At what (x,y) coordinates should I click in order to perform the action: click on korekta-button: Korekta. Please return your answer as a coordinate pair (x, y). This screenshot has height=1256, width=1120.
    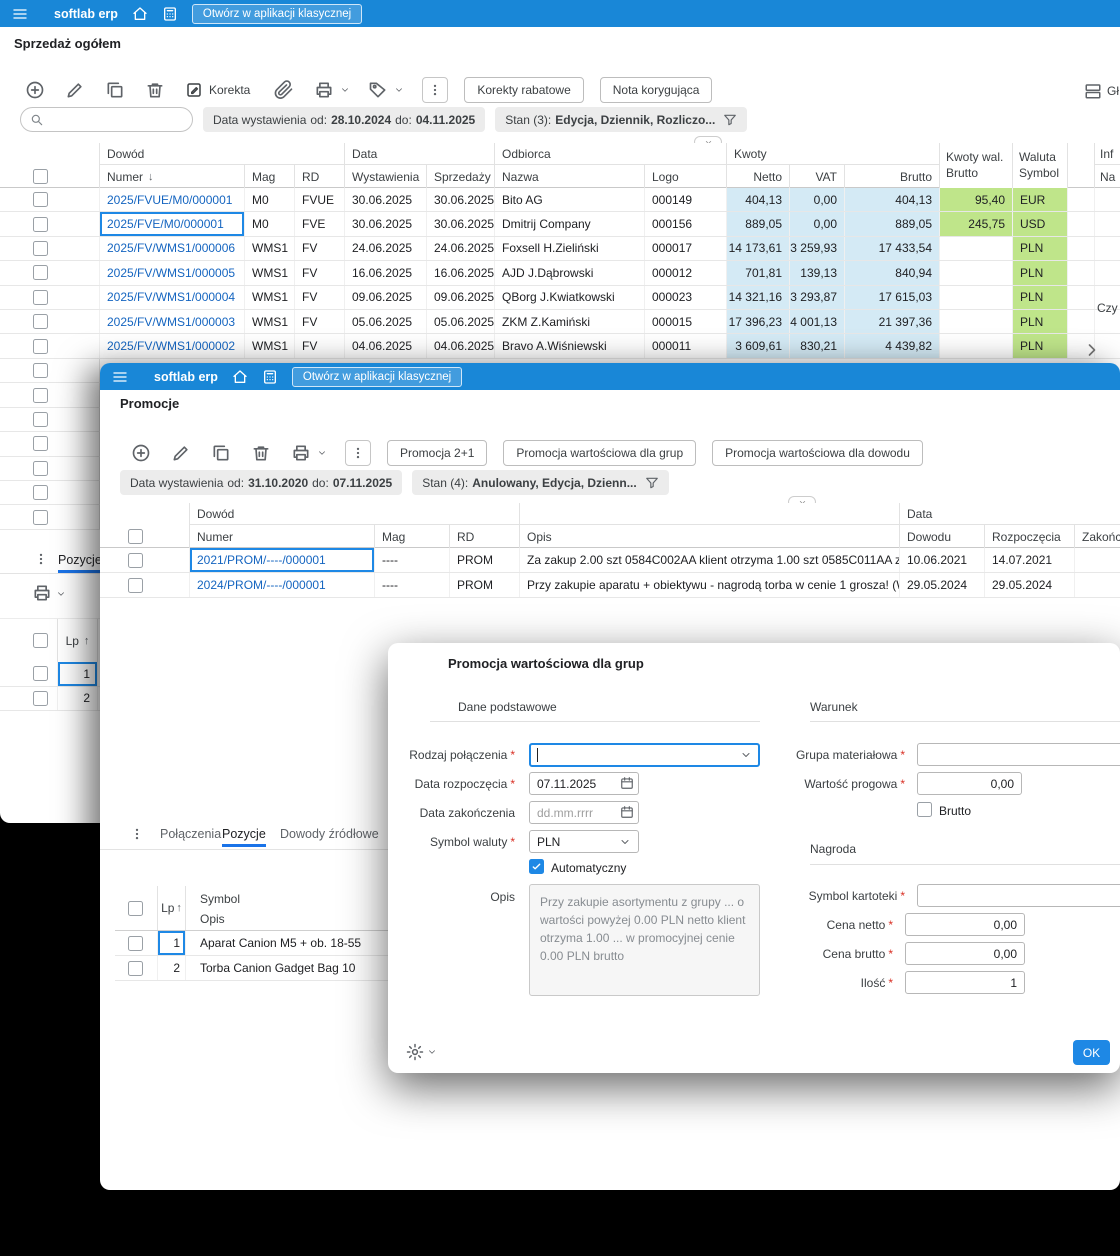
    Looking at the image, I should click on (217, 90).